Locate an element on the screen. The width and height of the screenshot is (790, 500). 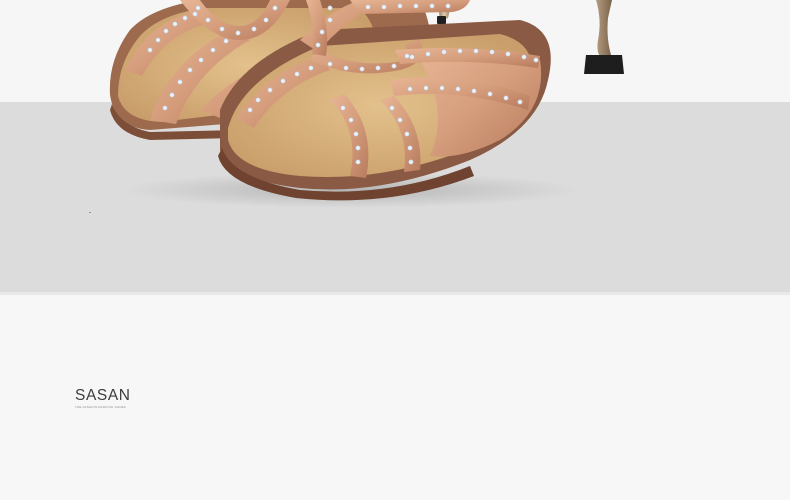
brand-name: SASAN is located at coordinates (103, 395).